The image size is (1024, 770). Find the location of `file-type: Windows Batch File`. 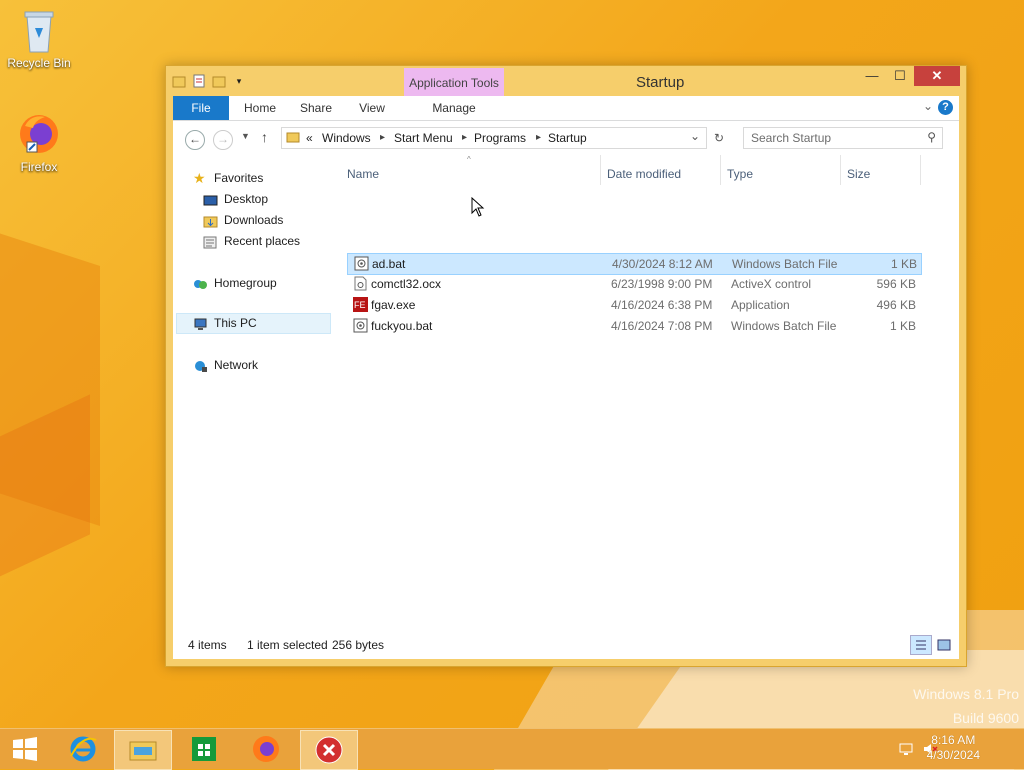

file-type: Windows Batch File is located at coordinates (784, 326).